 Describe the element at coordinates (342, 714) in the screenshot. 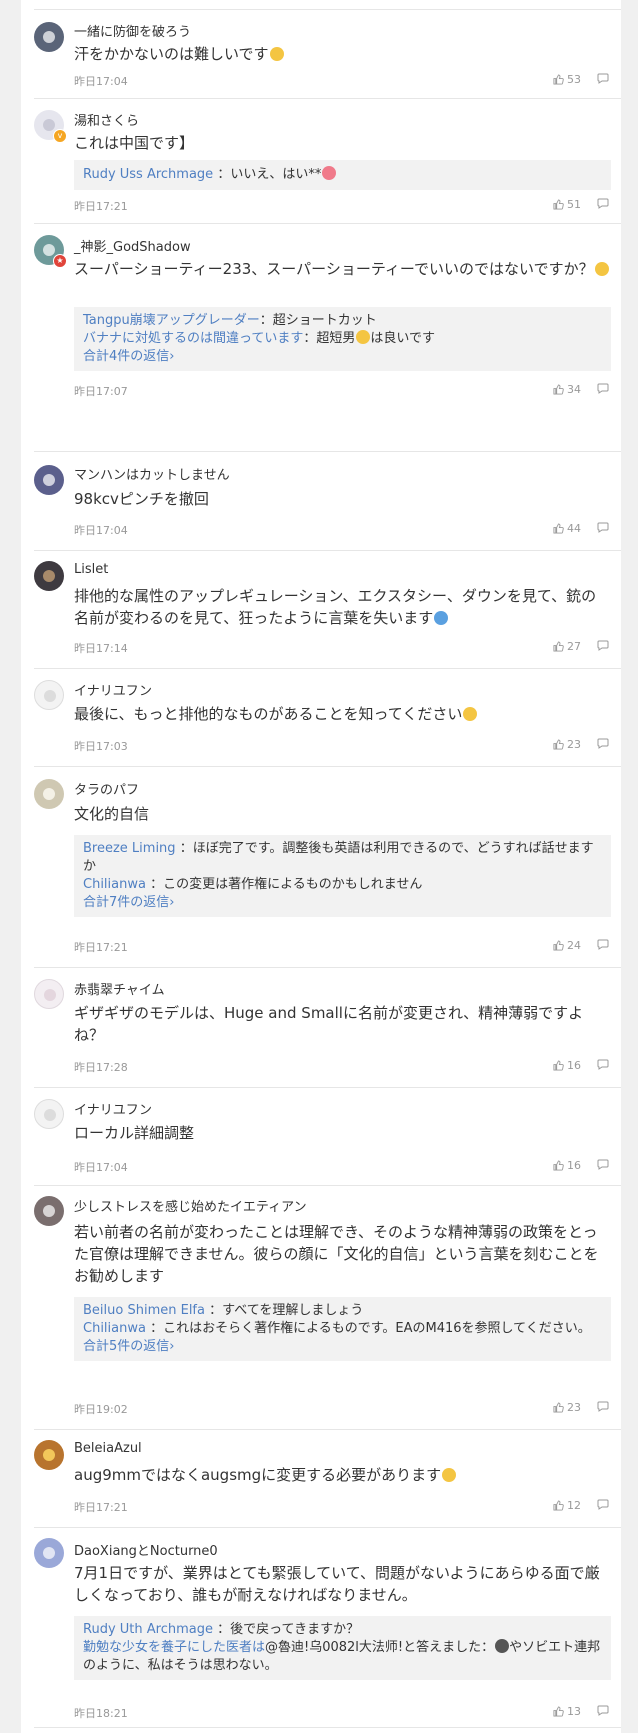

I see `comment-text: 最後に、もっと排他的なものがあることを知ってください` at that location.